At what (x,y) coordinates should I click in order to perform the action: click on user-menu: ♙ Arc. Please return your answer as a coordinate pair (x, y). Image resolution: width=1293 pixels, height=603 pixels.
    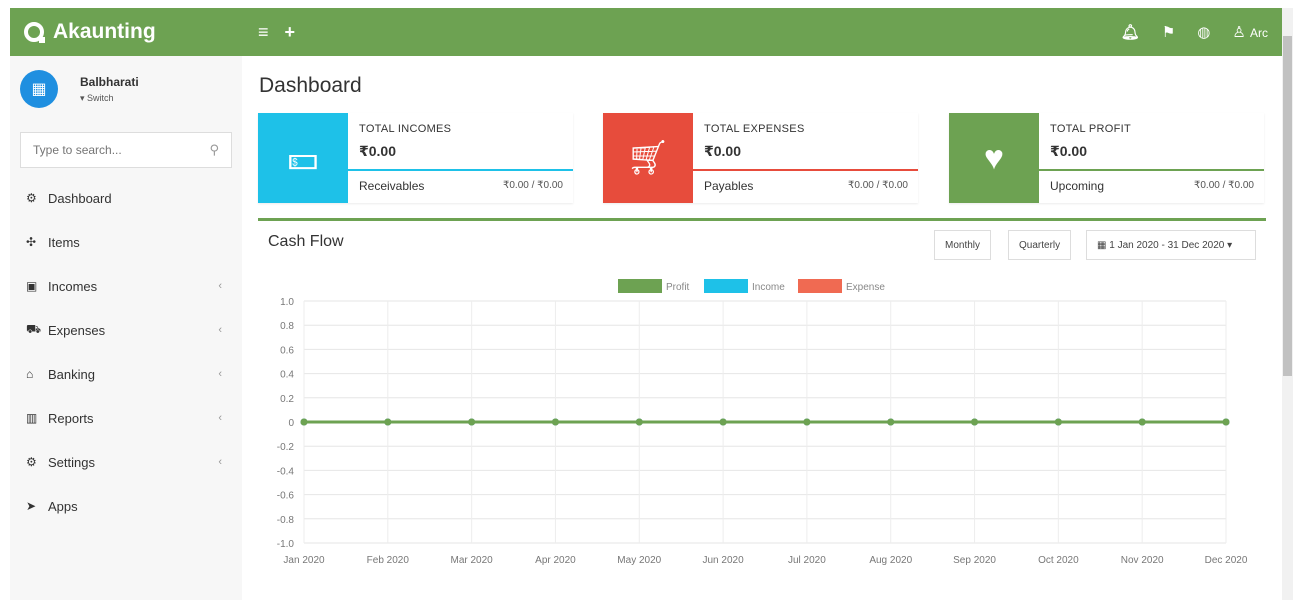
    Looking at the image, I should click on (1250, 32).